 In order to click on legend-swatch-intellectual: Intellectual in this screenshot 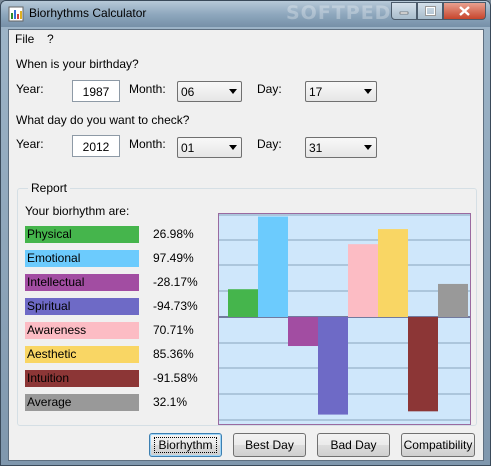, I will do `click(82, 282)`.